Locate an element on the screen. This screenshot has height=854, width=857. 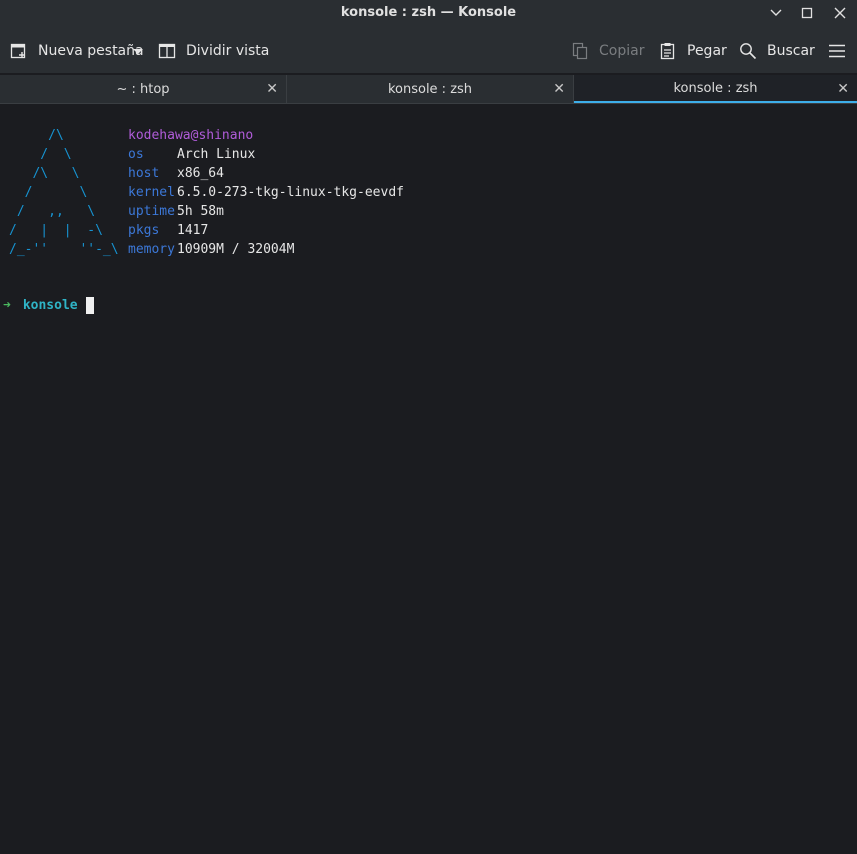
info-value: 5h 58m is located at coordinates (200, 211).